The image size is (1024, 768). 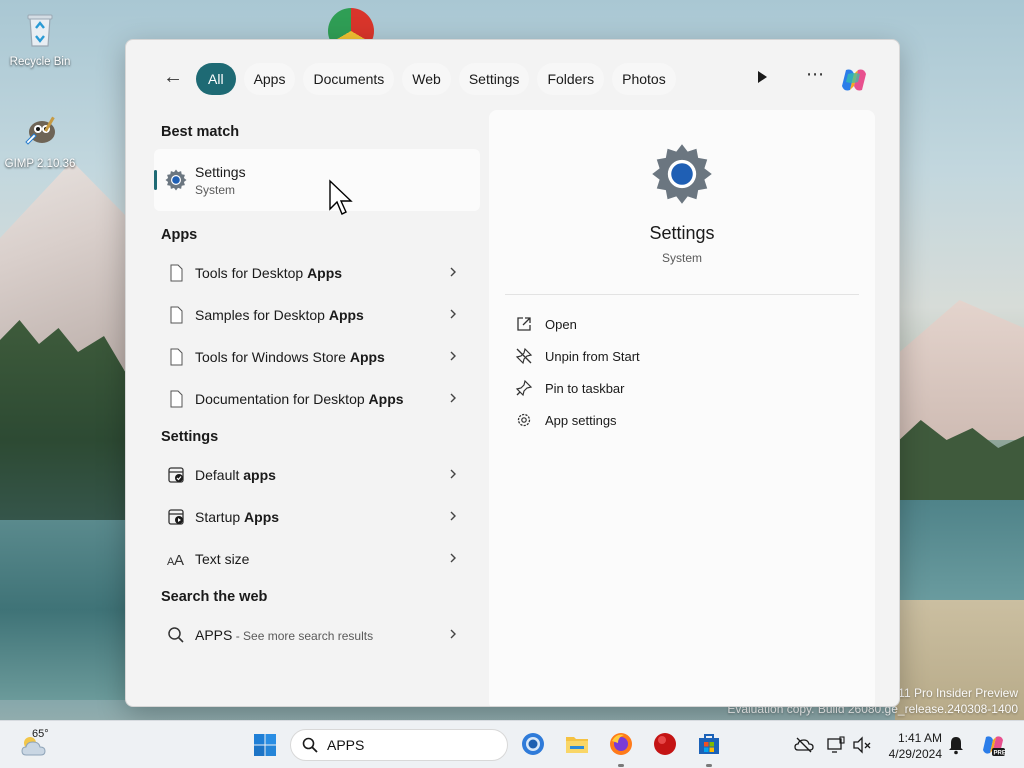 What do you see at coordinates (494, 79) in the screenshot?
I see `filter-chip-settings: Settings` at bounding box center [494, 79].